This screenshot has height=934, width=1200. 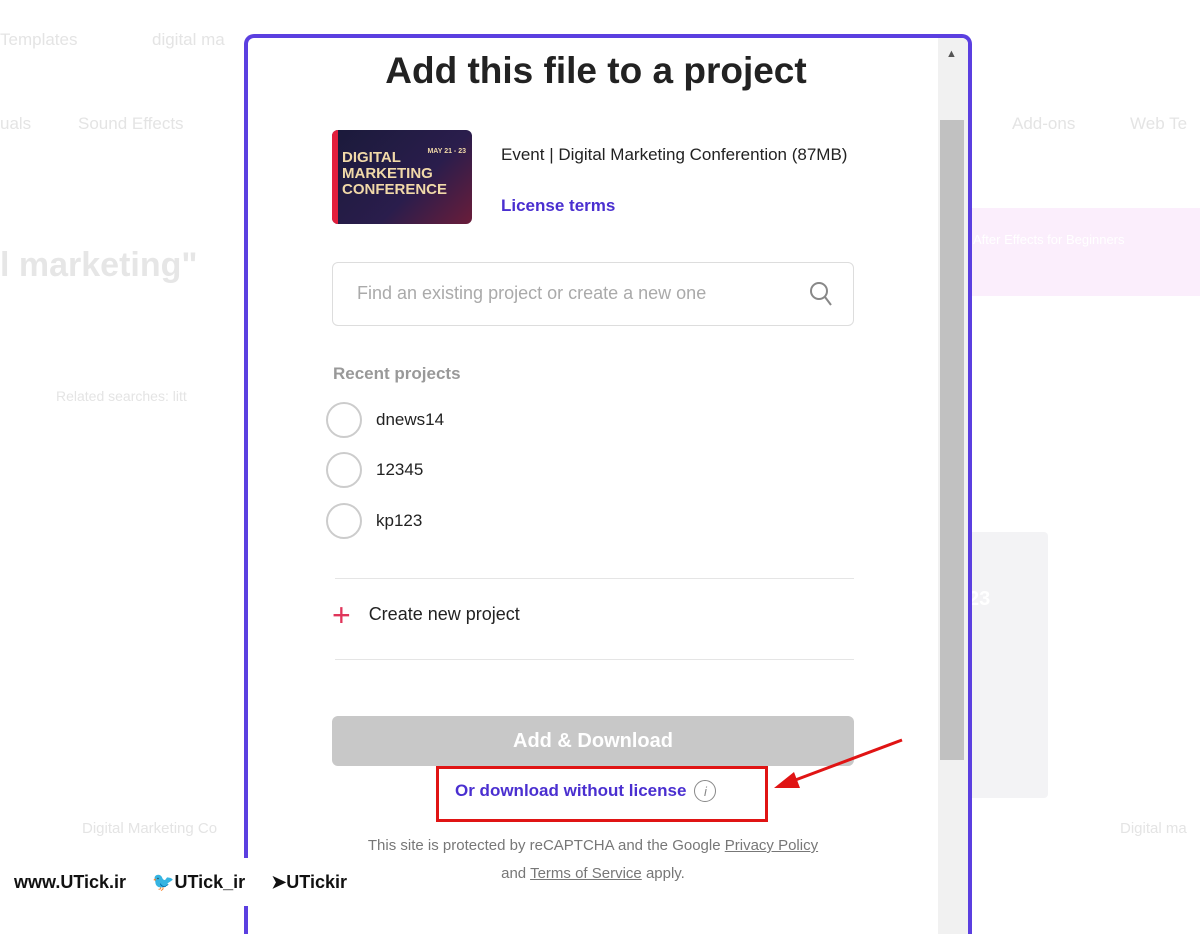 I want to click on project-name: kp123, so click(x=399, y=520).